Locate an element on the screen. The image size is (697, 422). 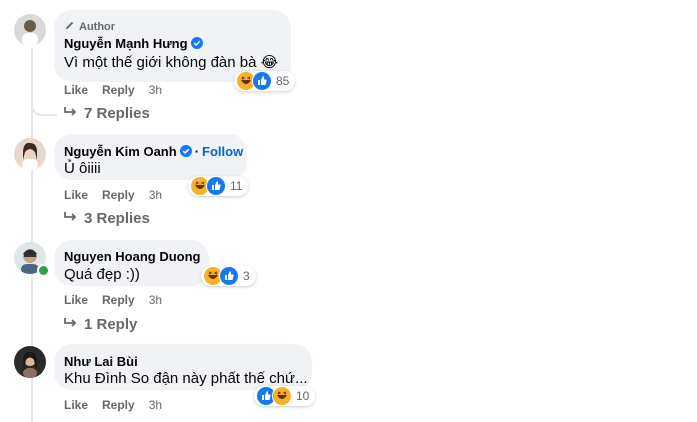
commenter-name: Nguyễn Kim Oanh · Follow is located at coordinates (153, 151).